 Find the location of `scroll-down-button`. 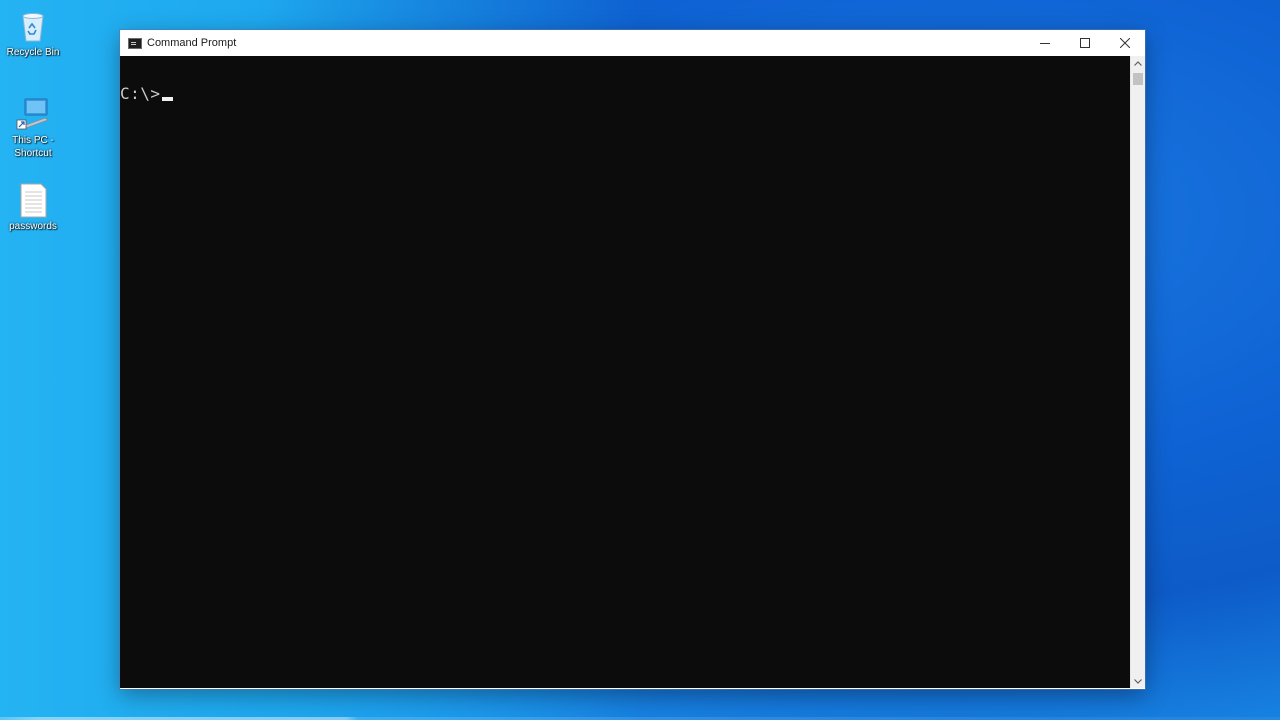

scroll-down-button is located at coordinates (1138, 681).